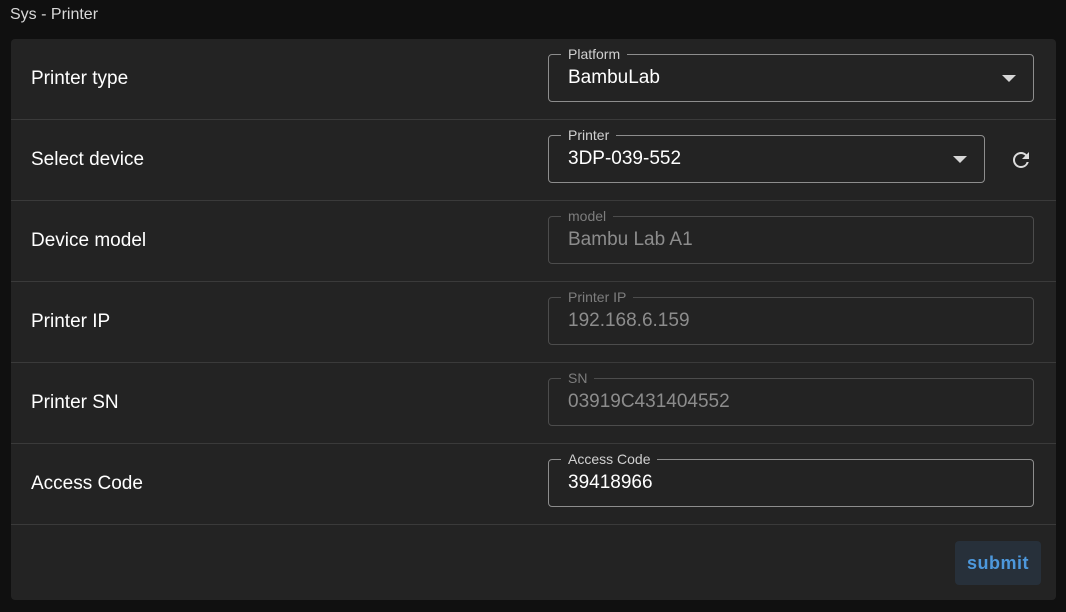  I want to click on row-printer-ip: Printer IP Printer IP 192.168.6.159, so click(533, 322).